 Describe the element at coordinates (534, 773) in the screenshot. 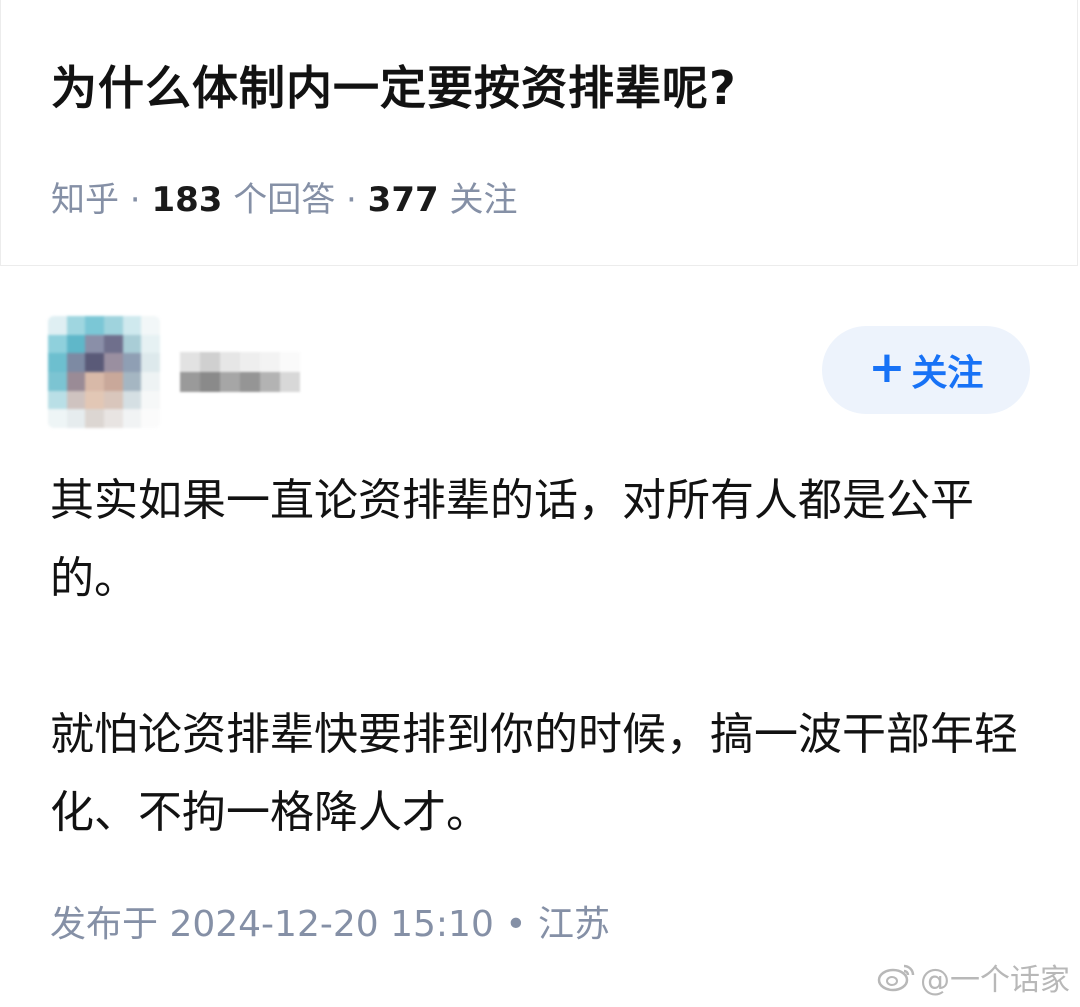

I see `answer-paragraph: 就怕论资排辈快要排到你的时候，搞一波干部年轻化、不拘一格降人才。` at that location.